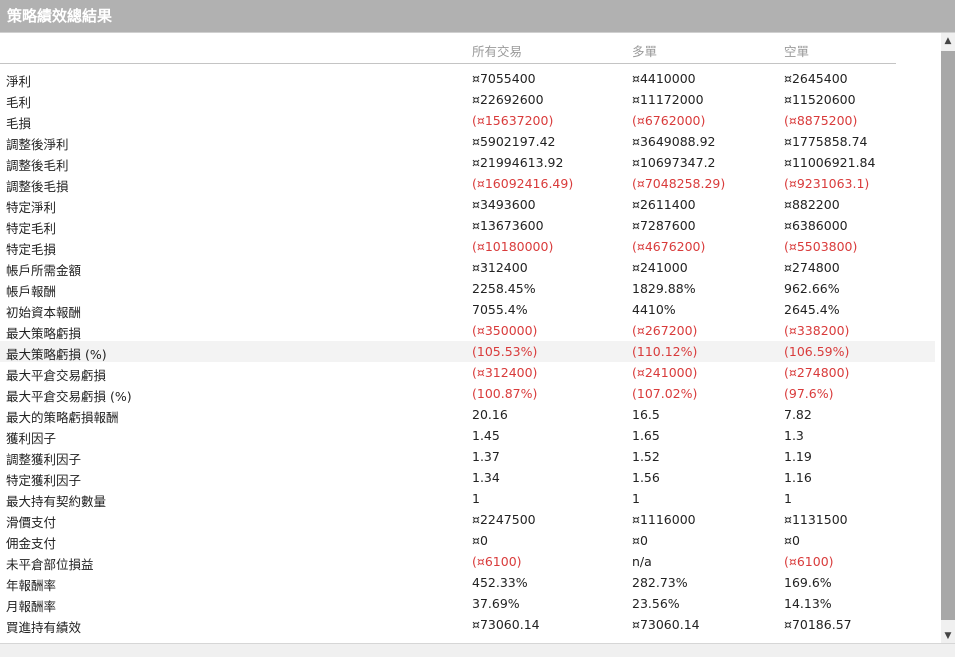 The image size is (955, 657). I want to click on value-short: ¤274800, so click(812, 267).